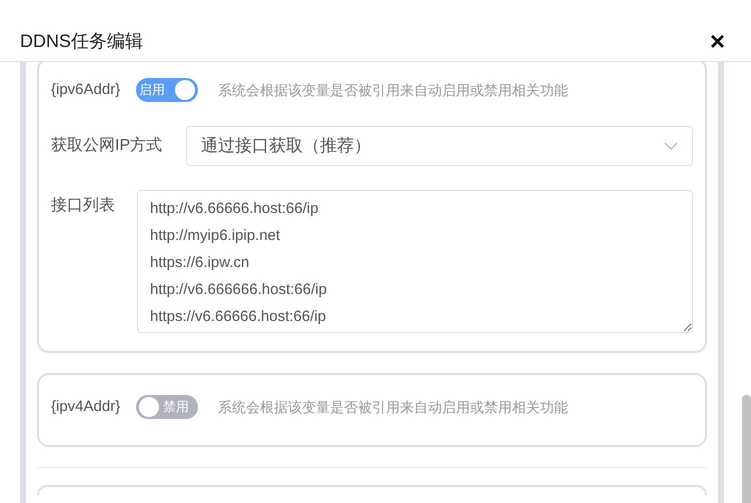  I want to click on chevron-down-icon, so click(671, 146).